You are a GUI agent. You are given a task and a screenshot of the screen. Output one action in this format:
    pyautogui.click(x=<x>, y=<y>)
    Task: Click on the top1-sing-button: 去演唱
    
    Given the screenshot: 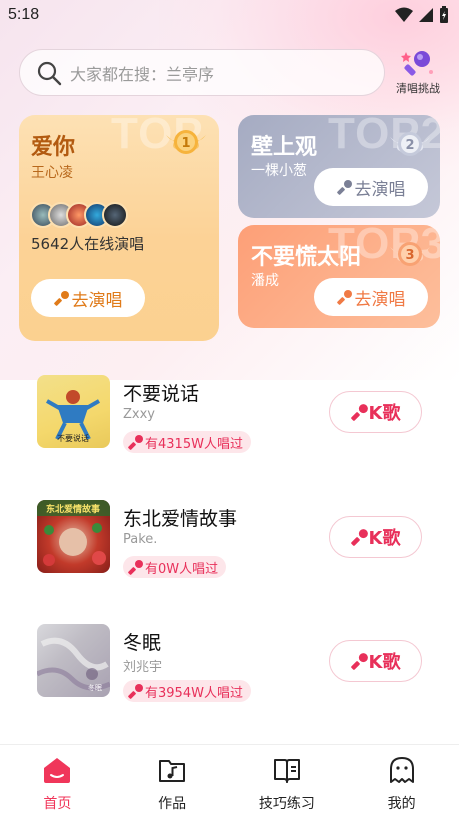 What is the action you would take?
    pyautogui.click(x=88, y=298)
    